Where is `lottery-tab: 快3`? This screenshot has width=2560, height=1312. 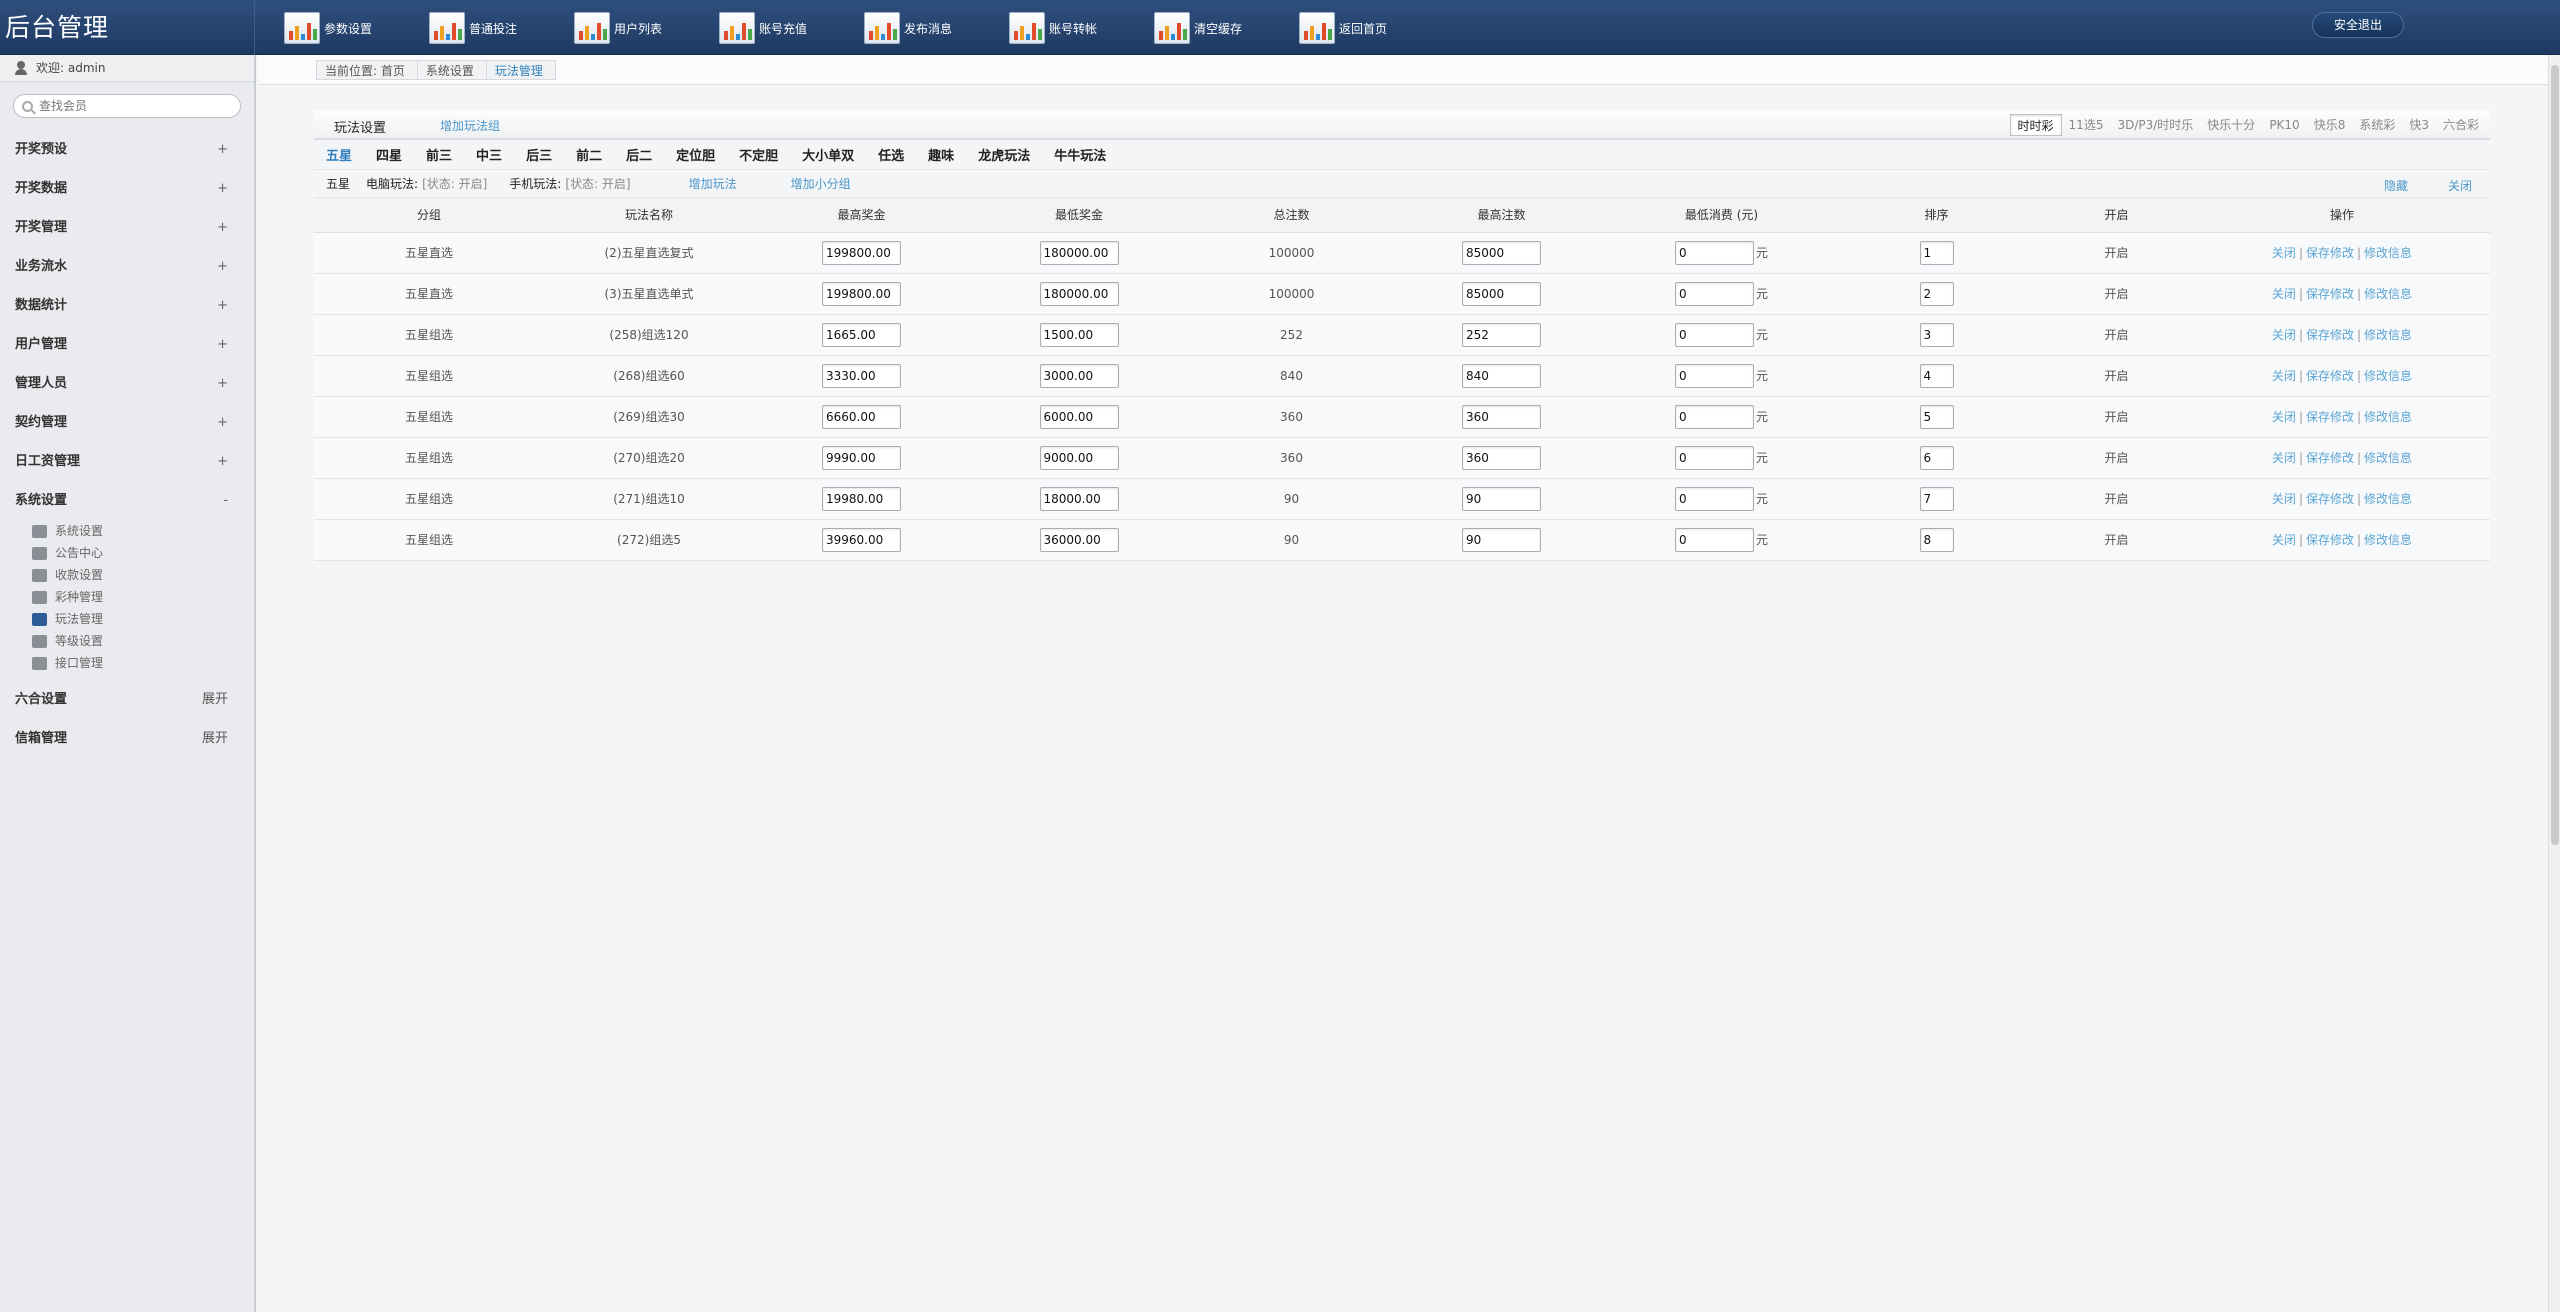 lottery-tab: 快3 is located at coordinates (2419, 125).